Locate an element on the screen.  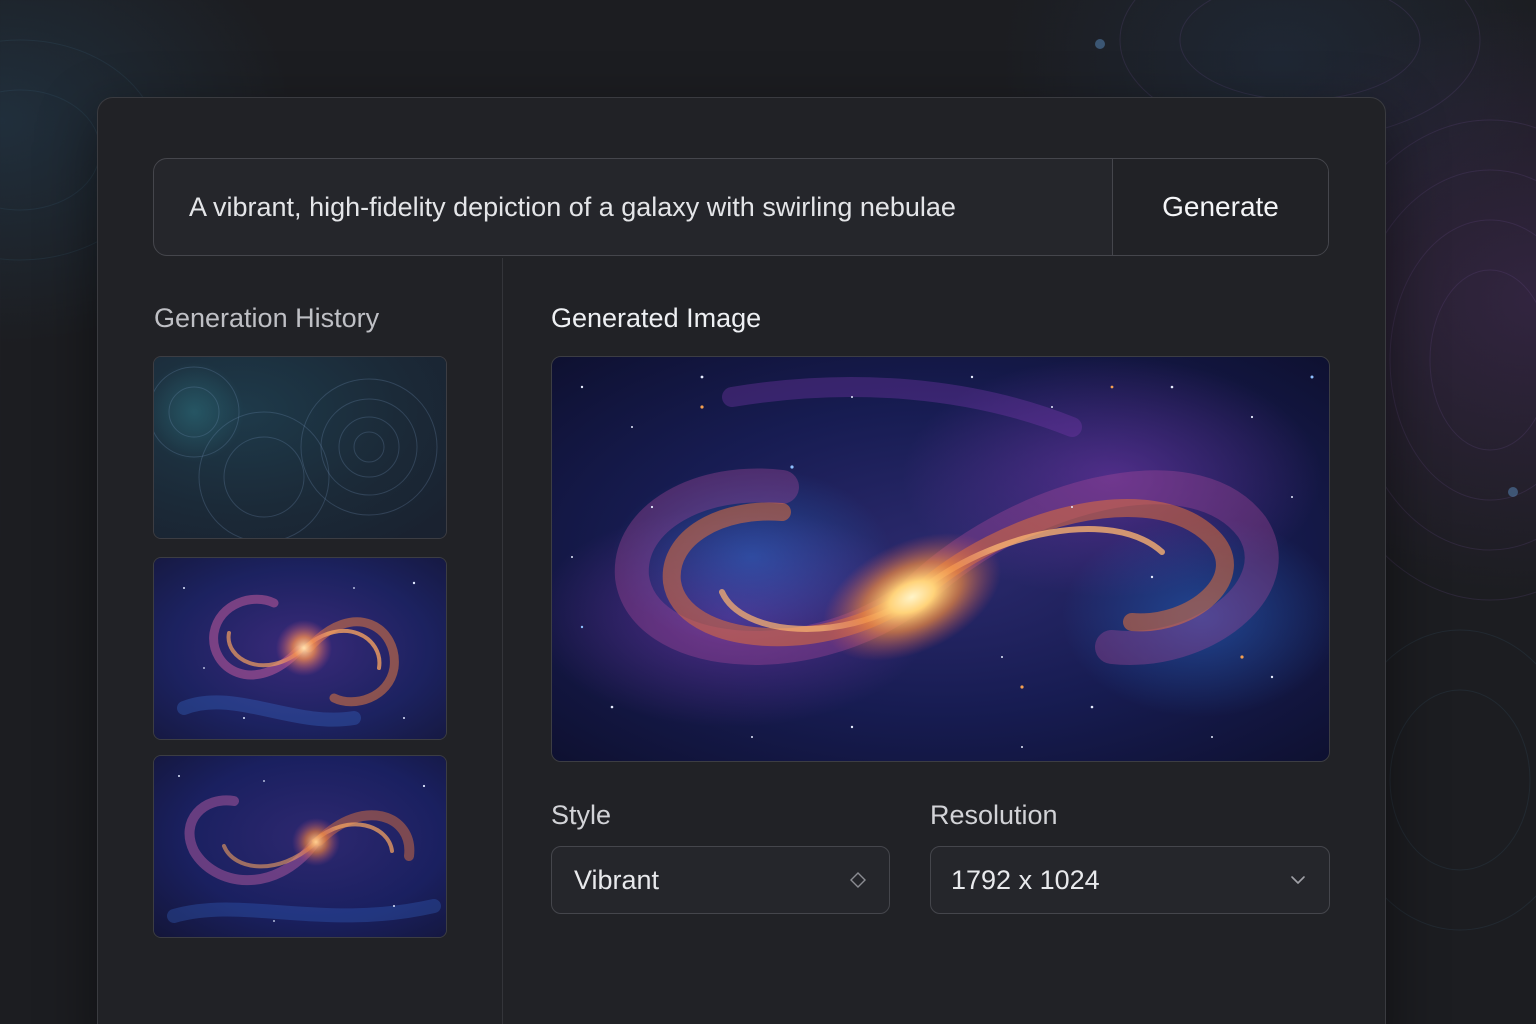
prompt-input is located at coordinates (633, 207).